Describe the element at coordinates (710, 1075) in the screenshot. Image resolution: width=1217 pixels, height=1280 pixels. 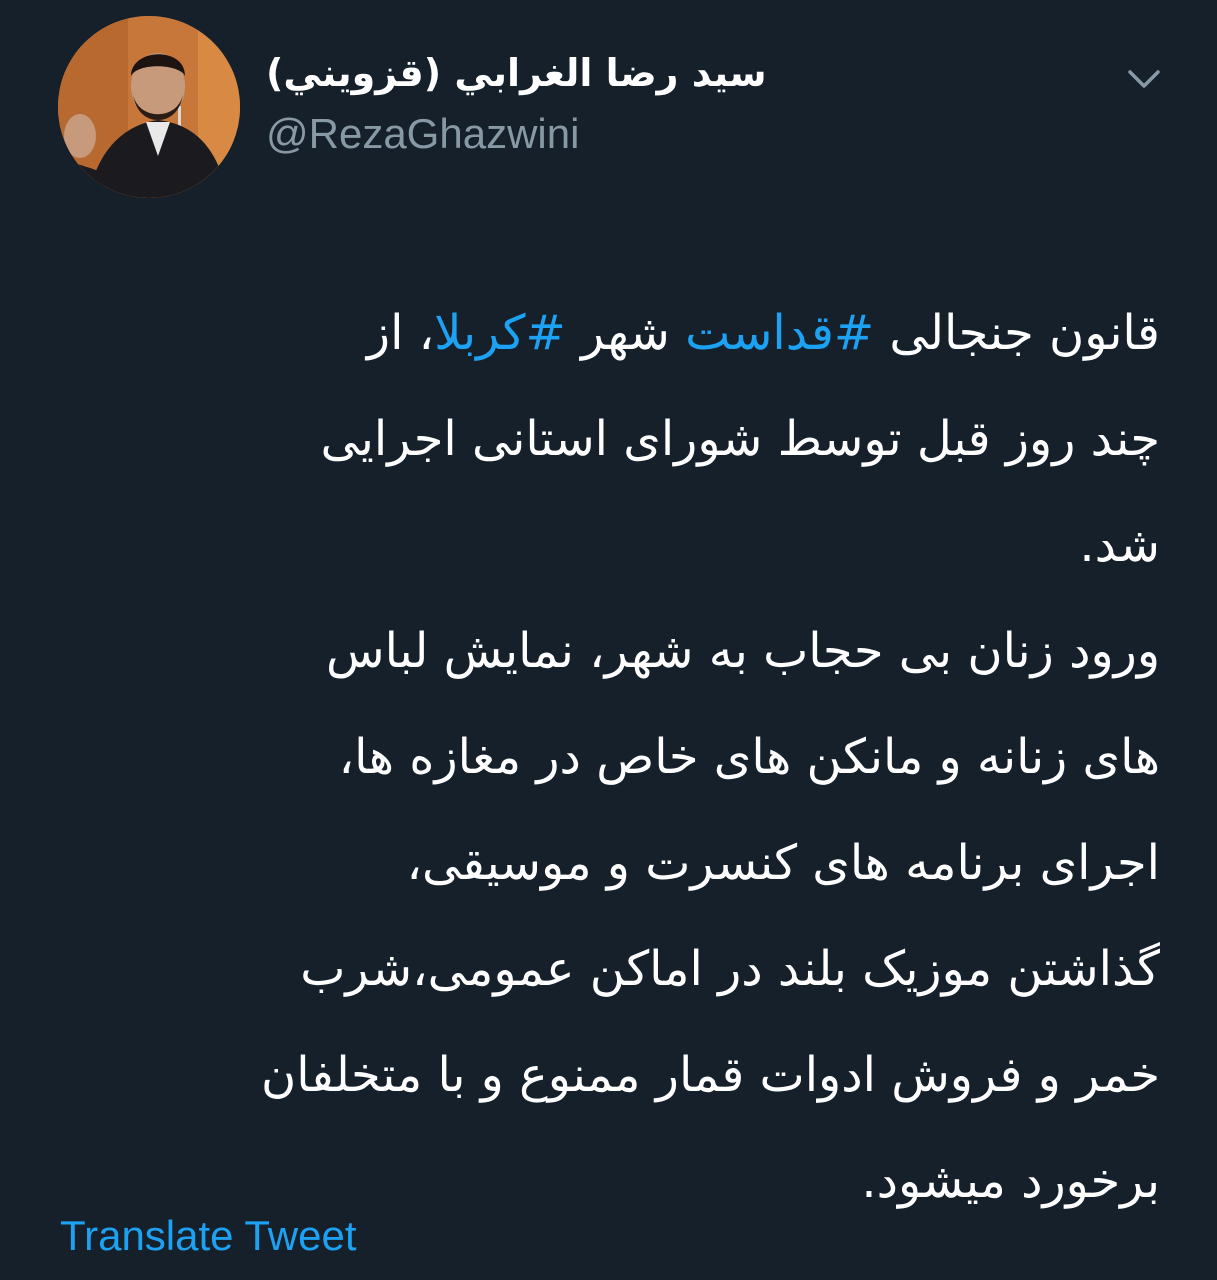
I see `tweet-line: خمر و فروش ادوات قمار ممنوع و با متخلفان` at that location.